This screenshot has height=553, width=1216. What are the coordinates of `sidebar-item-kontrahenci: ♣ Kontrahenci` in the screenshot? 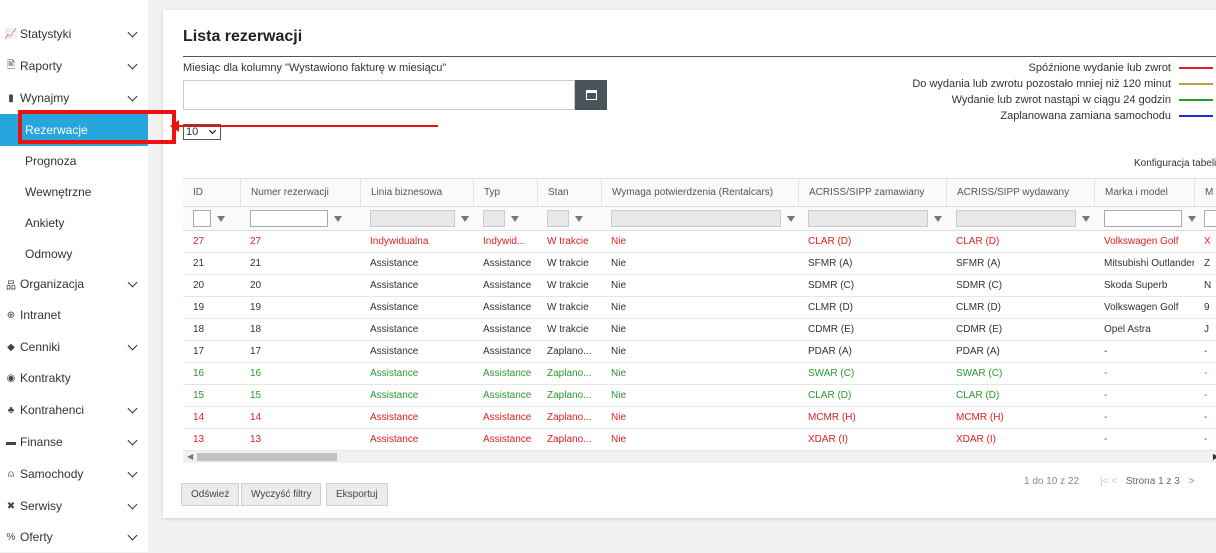 It's located at (74, 410).